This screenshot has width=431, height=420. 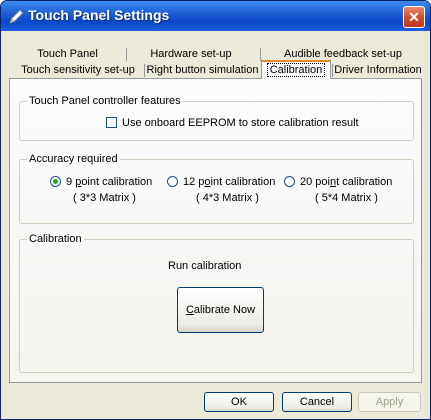 What do you see at coordinates (389, 402) in the screenshot?
I see `apply-button: Apply` at bounding box center [389, 402].